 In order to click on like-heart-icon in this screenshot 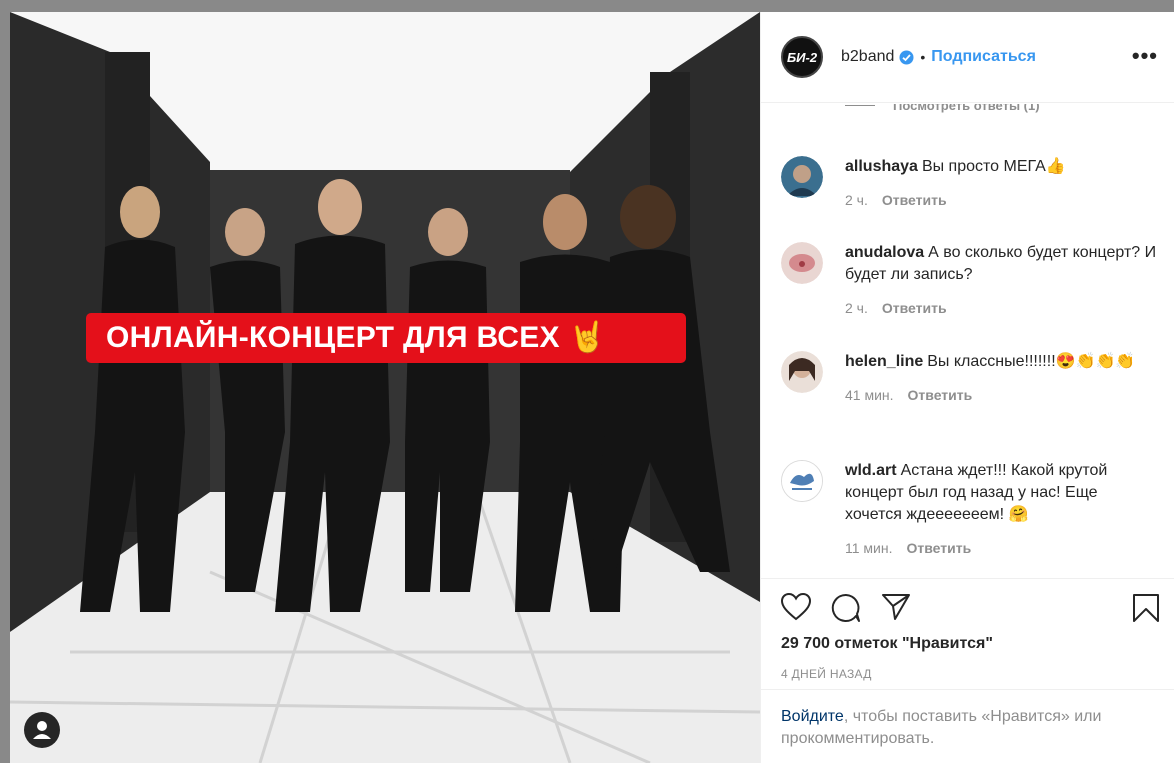, I will do `click(796, 607)`.